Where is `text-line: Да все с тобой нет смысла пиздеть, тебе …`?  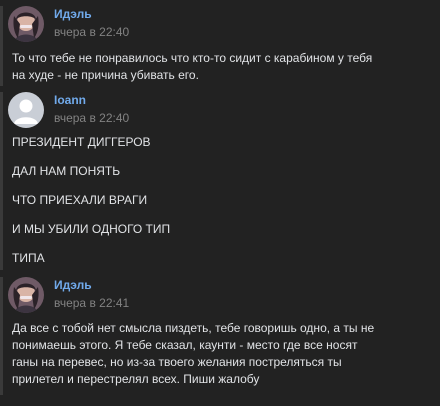 text-line: Да все с тобой нет смысла пиздеть, тебе … is located at coordinates (193, 328).